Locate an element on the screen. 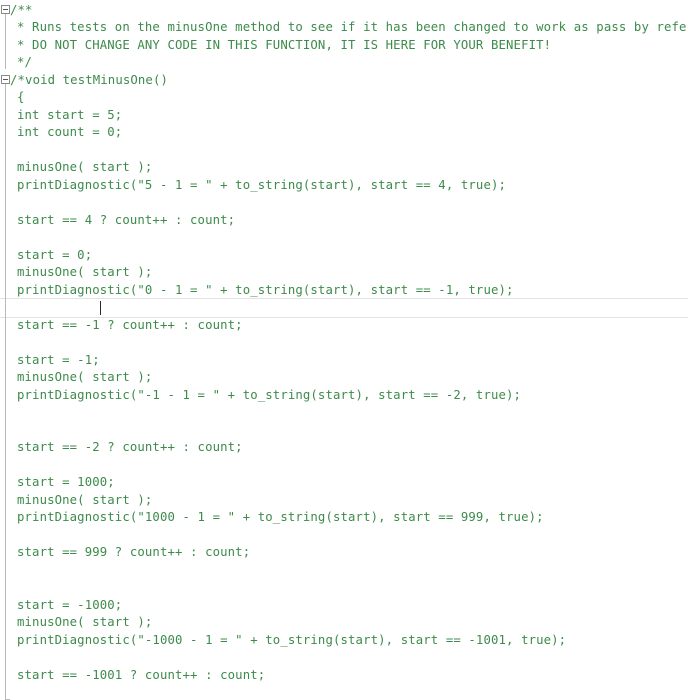  code-line: start == -1001 ? count++ : count; is located at coordinates (132, 676).